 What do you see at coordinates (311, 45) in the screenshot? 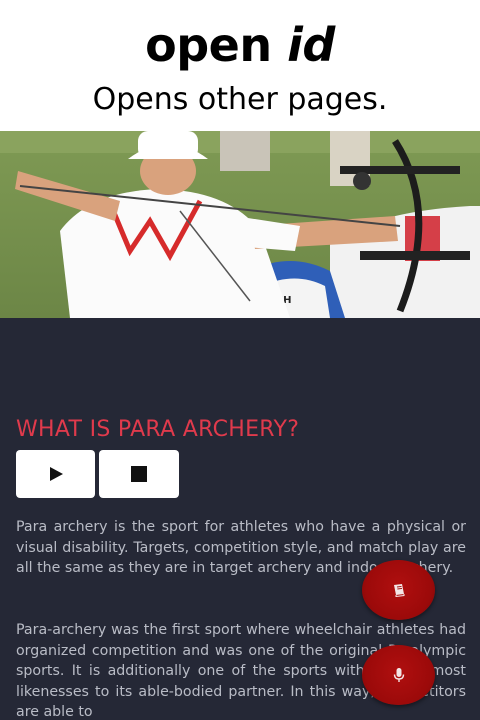
I see `caption-title-word2: id` at bounding box center [311, 45].